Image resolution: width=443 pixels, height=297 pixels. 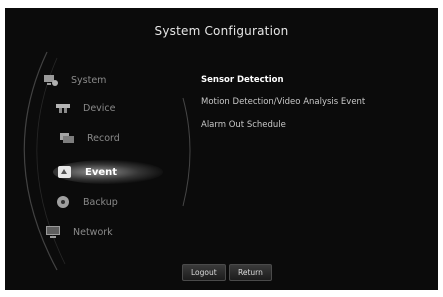 What do you see at coordinates (63, 202) in the screenshot?
I see `backup-icon` at bounding box center [63, 202].